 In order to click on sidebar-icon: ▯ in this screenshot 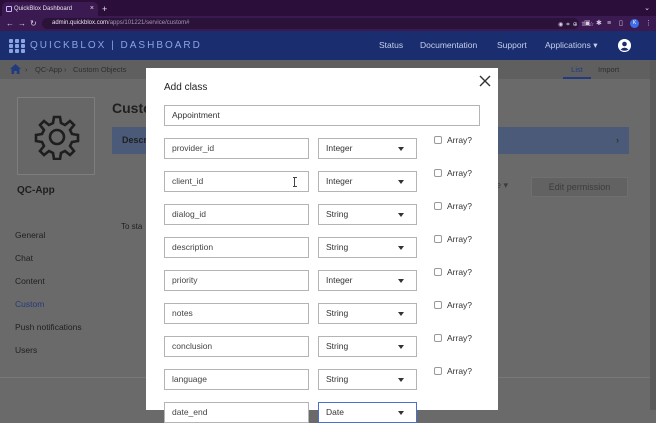, I will do `click(621, 23)`.